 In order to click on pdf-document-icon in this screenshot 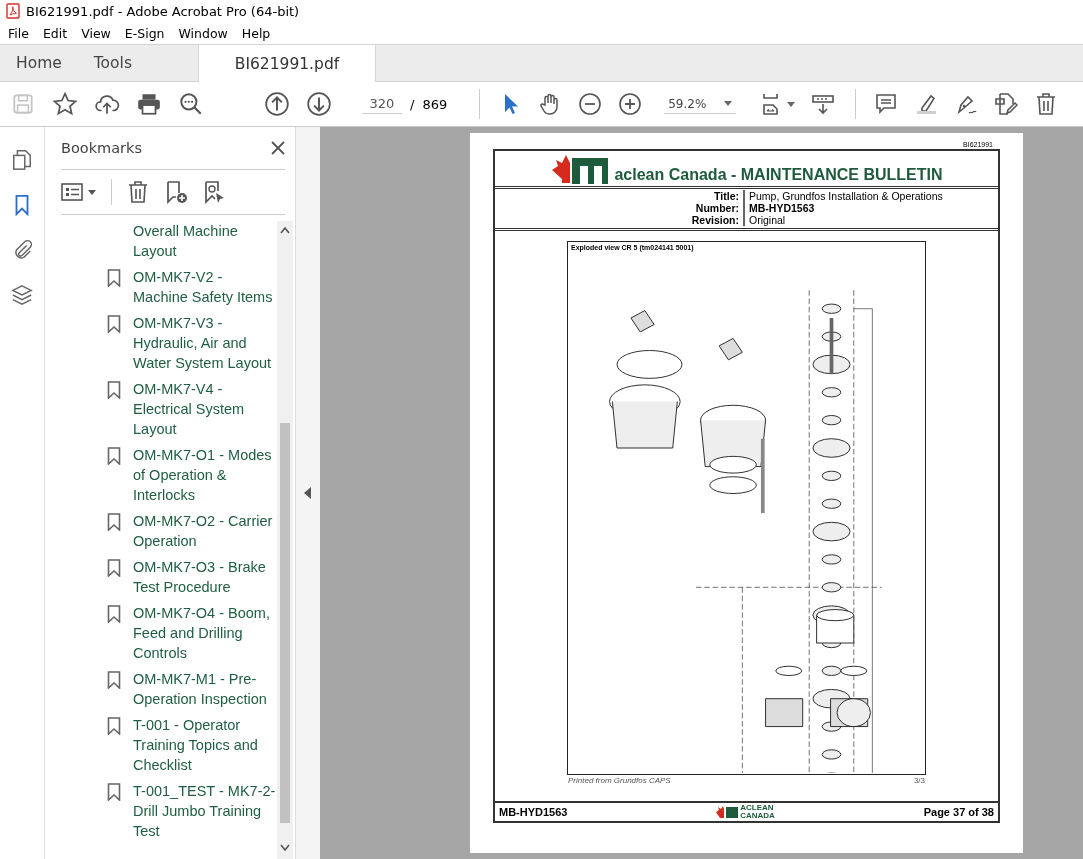, I will do `click(13, 11)`.